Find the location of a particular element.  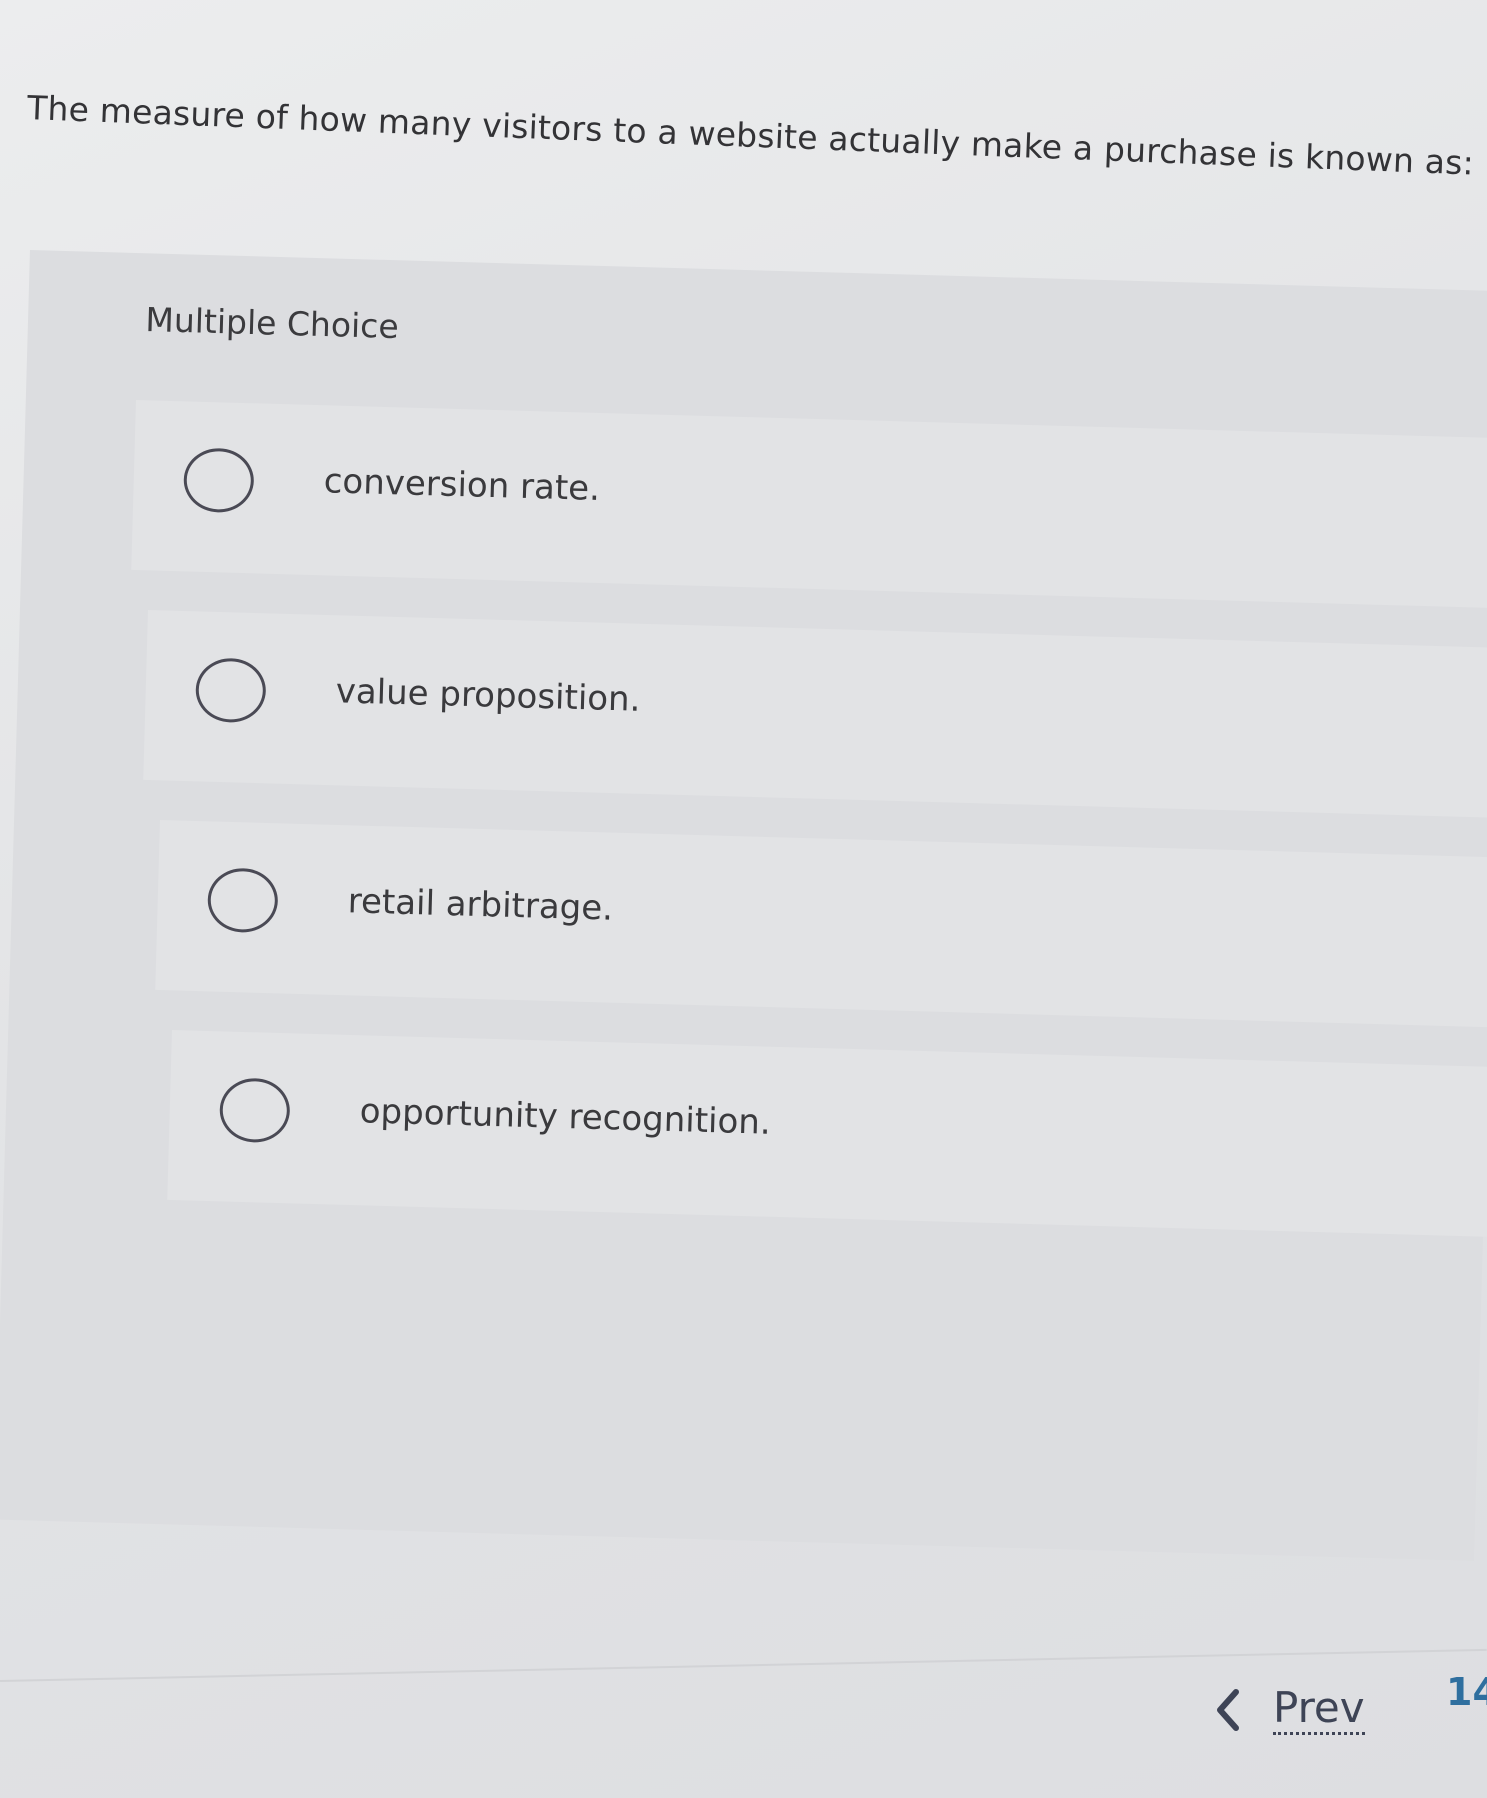

option-label: value proposition. is located at coordinates (488, 695).